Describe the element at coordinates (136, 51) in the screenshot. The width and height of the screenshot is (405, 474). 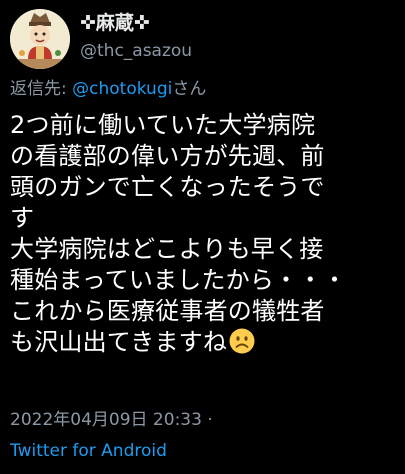
I see `user-handle: @thc_asazou` at that location.